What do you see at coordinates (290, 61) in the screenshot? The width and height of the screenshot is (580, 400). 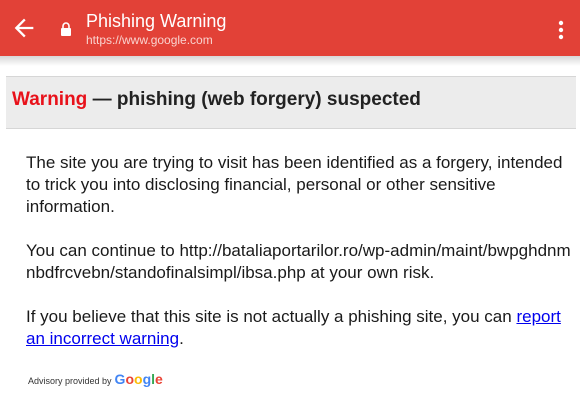 I see `app-bar-shadow` at bounding box center [290, 61].